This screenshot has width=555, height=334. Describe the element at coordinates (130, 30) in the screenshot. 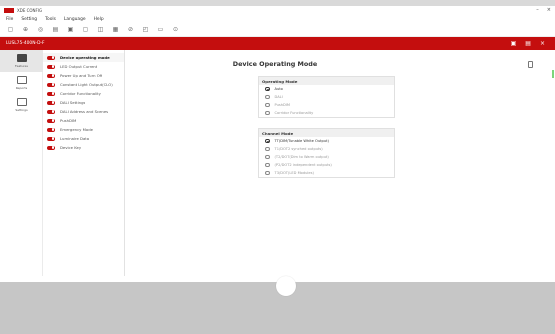

I see `search-icon: ⊘` at that location.